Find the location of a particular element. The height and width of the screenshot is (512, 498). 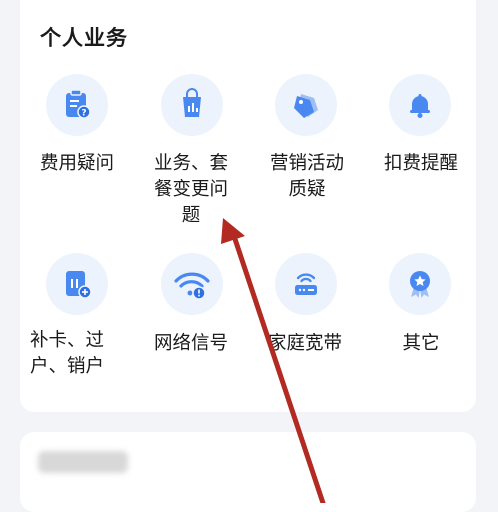

bell-icon is located at coordinates (420, 106).